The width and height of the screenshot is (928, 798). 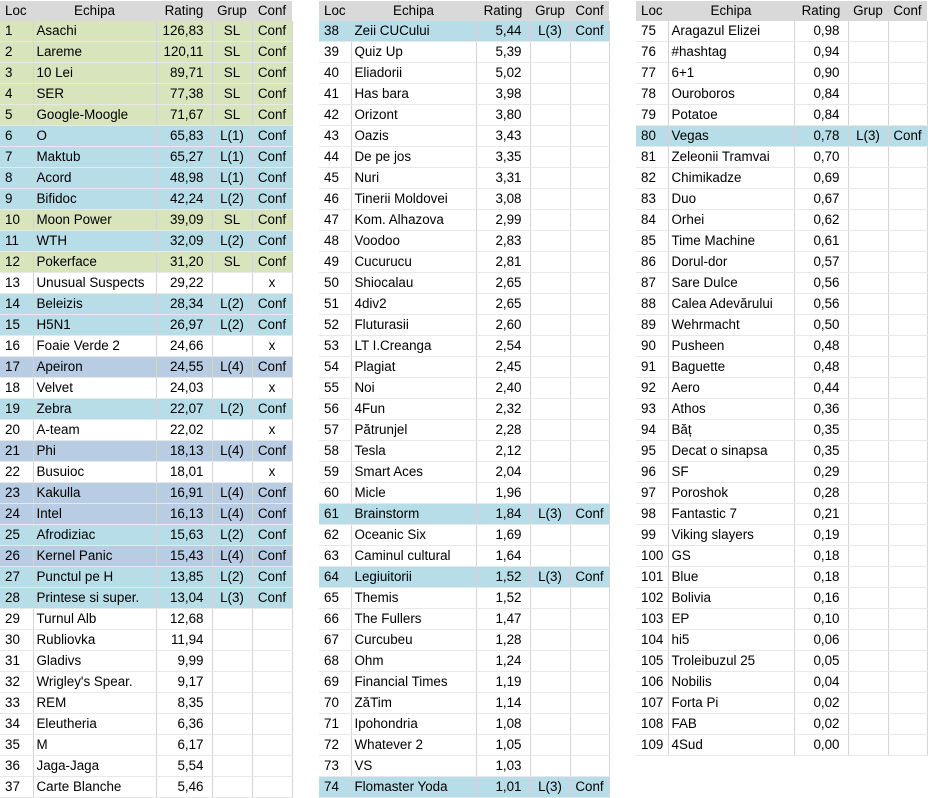 What do you see at coordinates (17, 535) in the screenshot?
I see `cell-loc: 25` at bounding box center [17, 535].